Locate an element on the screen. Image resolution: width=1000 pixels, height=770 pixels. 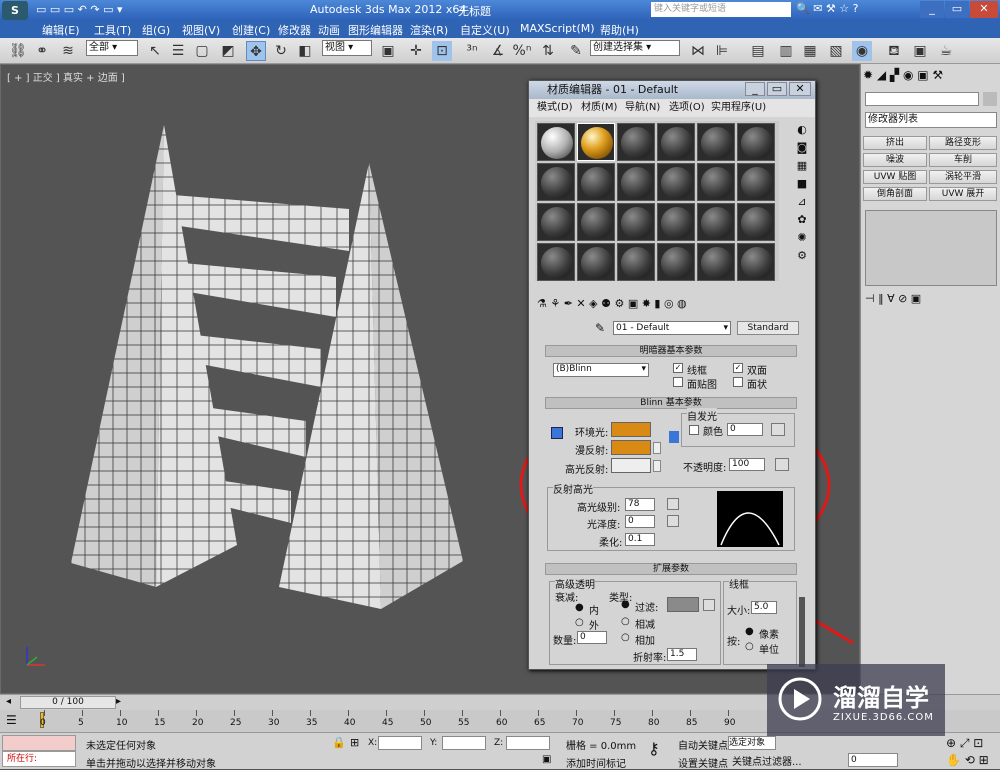
pivot-icon: ▣ is located at coordinates (388, 51).